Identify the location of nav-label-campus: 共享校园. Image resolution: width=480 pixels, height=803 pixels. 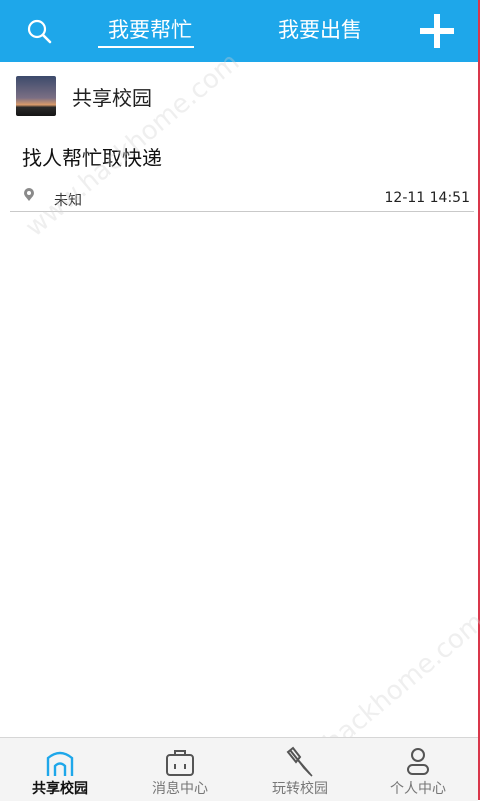
(60, 789).